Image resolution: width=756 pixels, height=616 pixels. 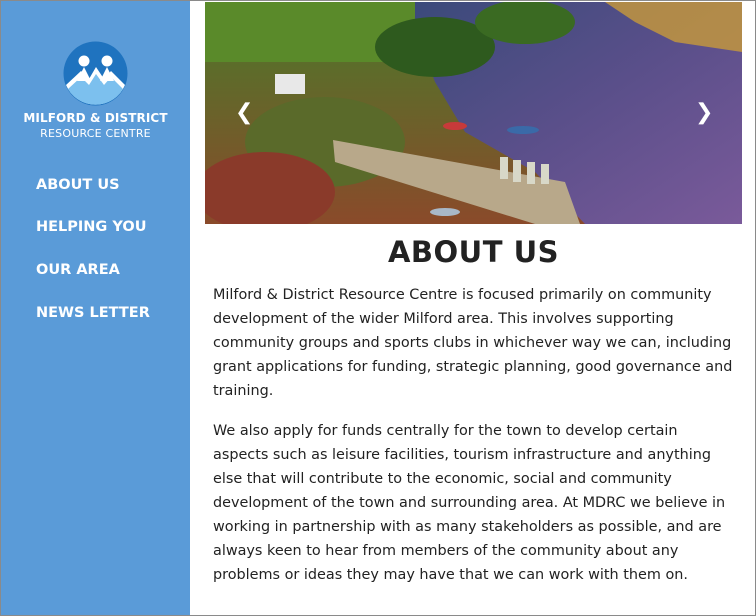 What do you see at coordinates (473, 252) in the screenshot?
I see `page-title: ABOUT US` at bounding box center [473, 252].